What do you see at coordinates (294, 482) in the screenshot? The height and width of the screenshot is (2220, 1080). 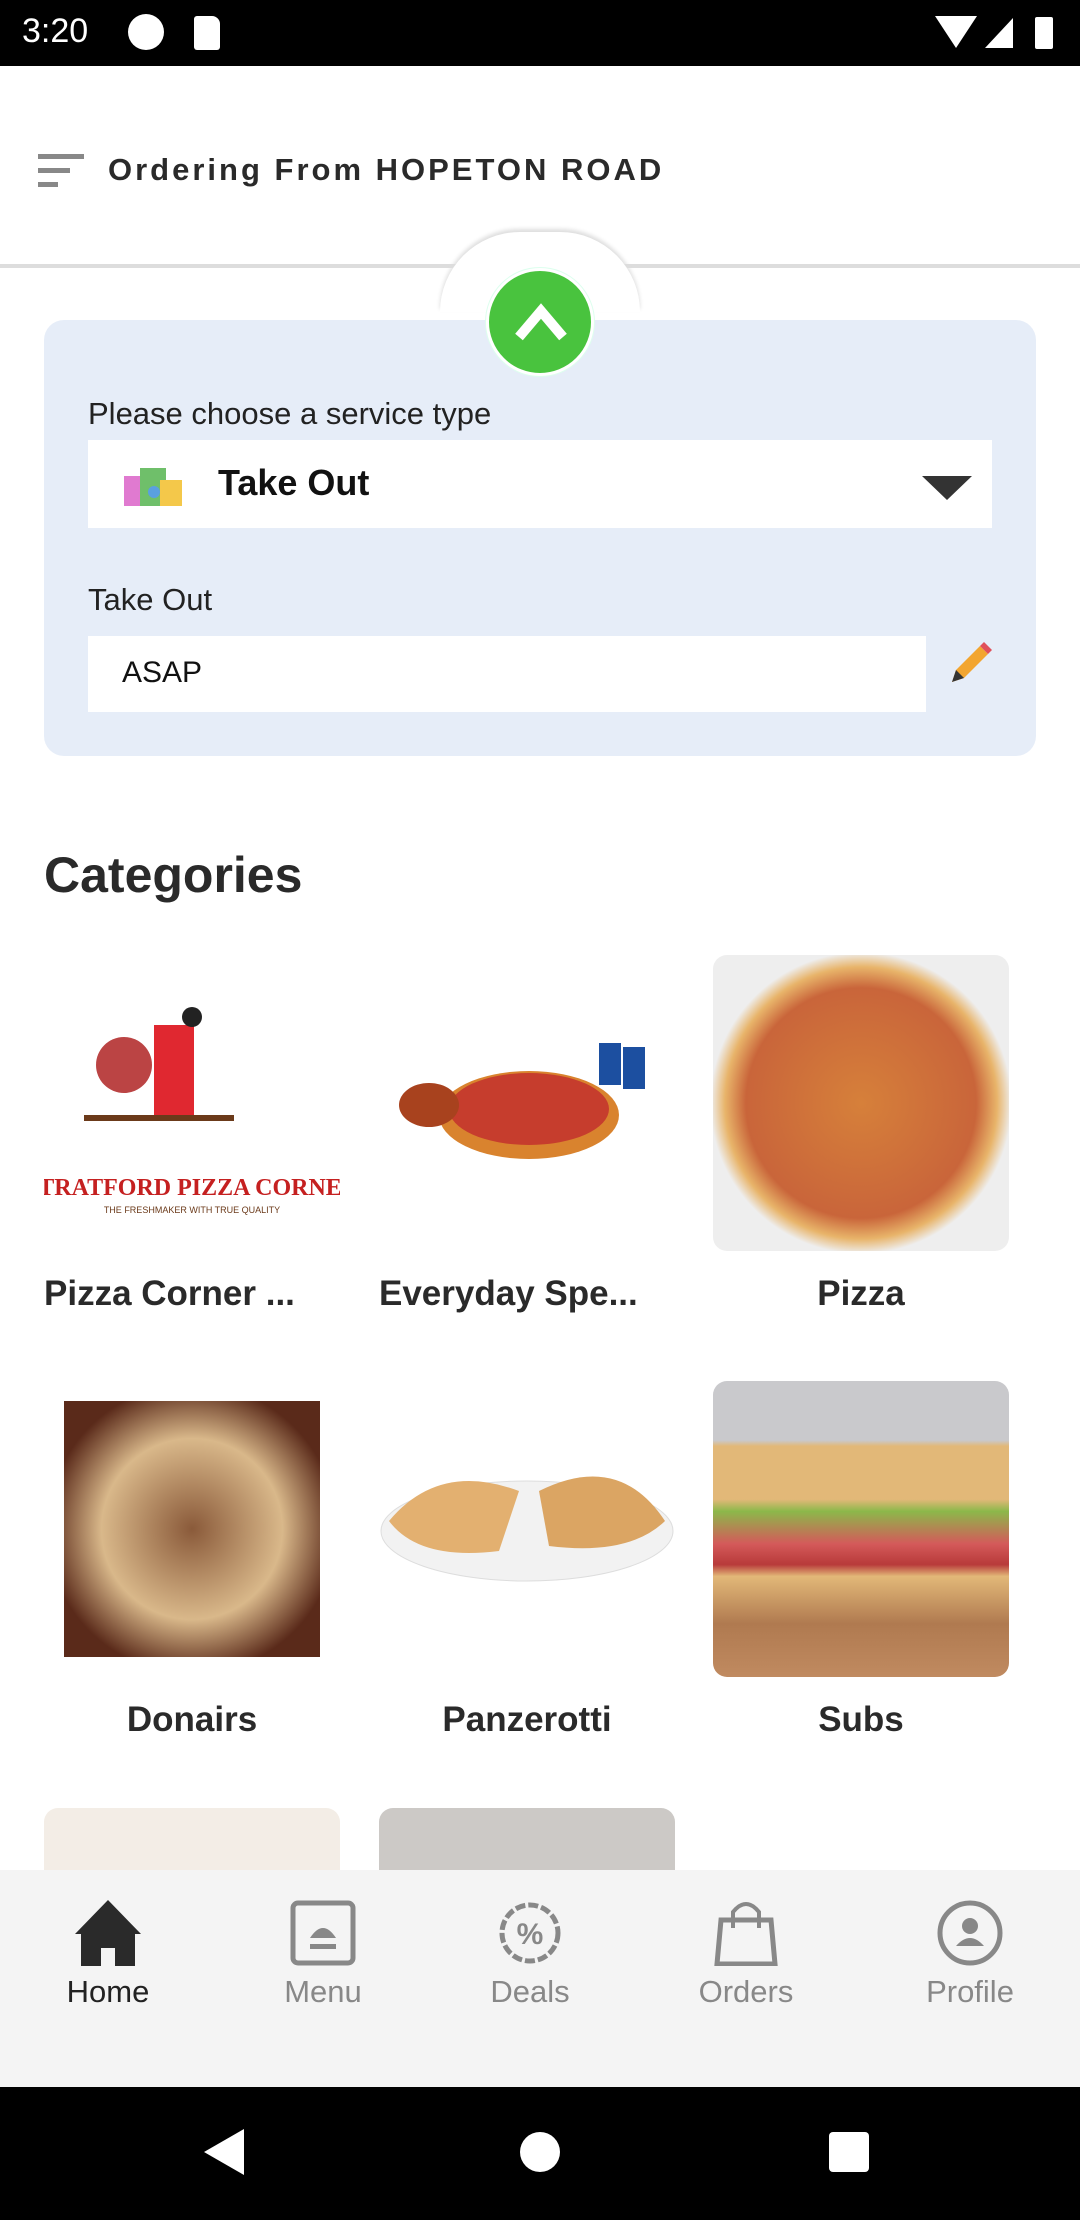 I see `service-type-value: Take Out` at bounding box center [294, 482].